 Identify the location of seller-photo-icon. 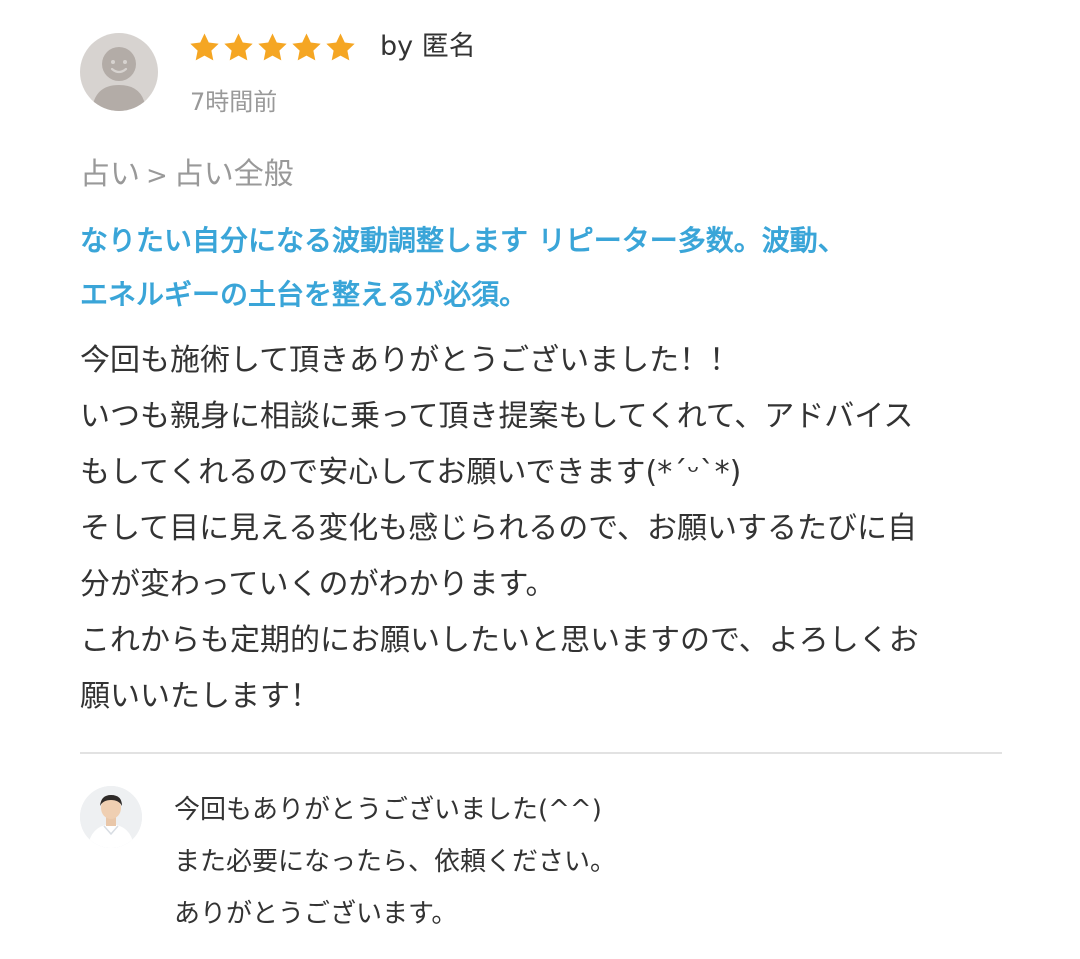
(111, 817).